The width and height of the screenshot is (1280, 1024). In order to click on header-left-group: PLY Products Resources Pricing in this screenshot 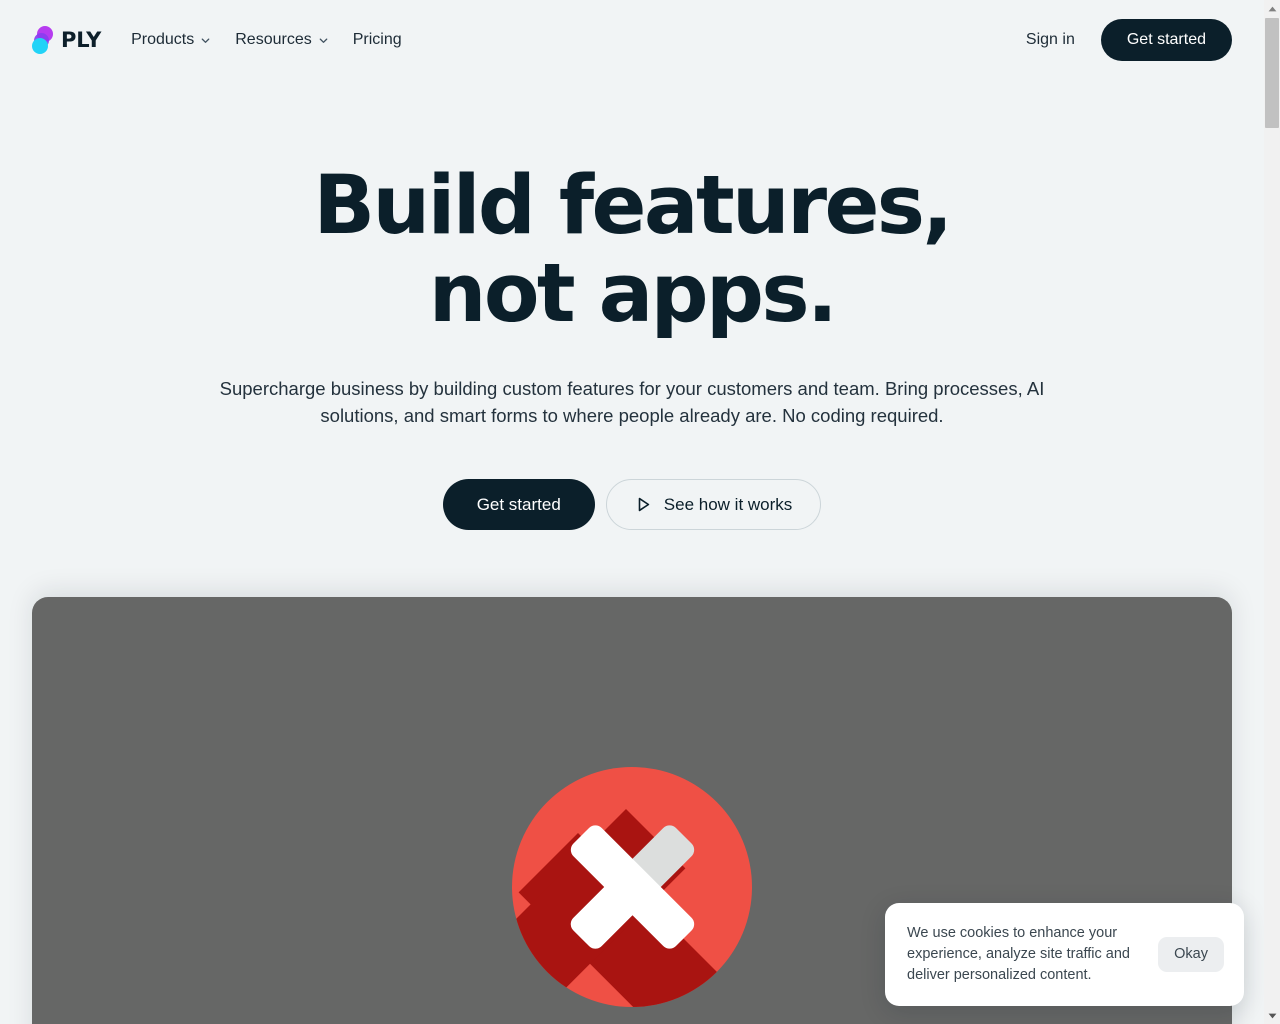, I will do `click(217, 40)`.